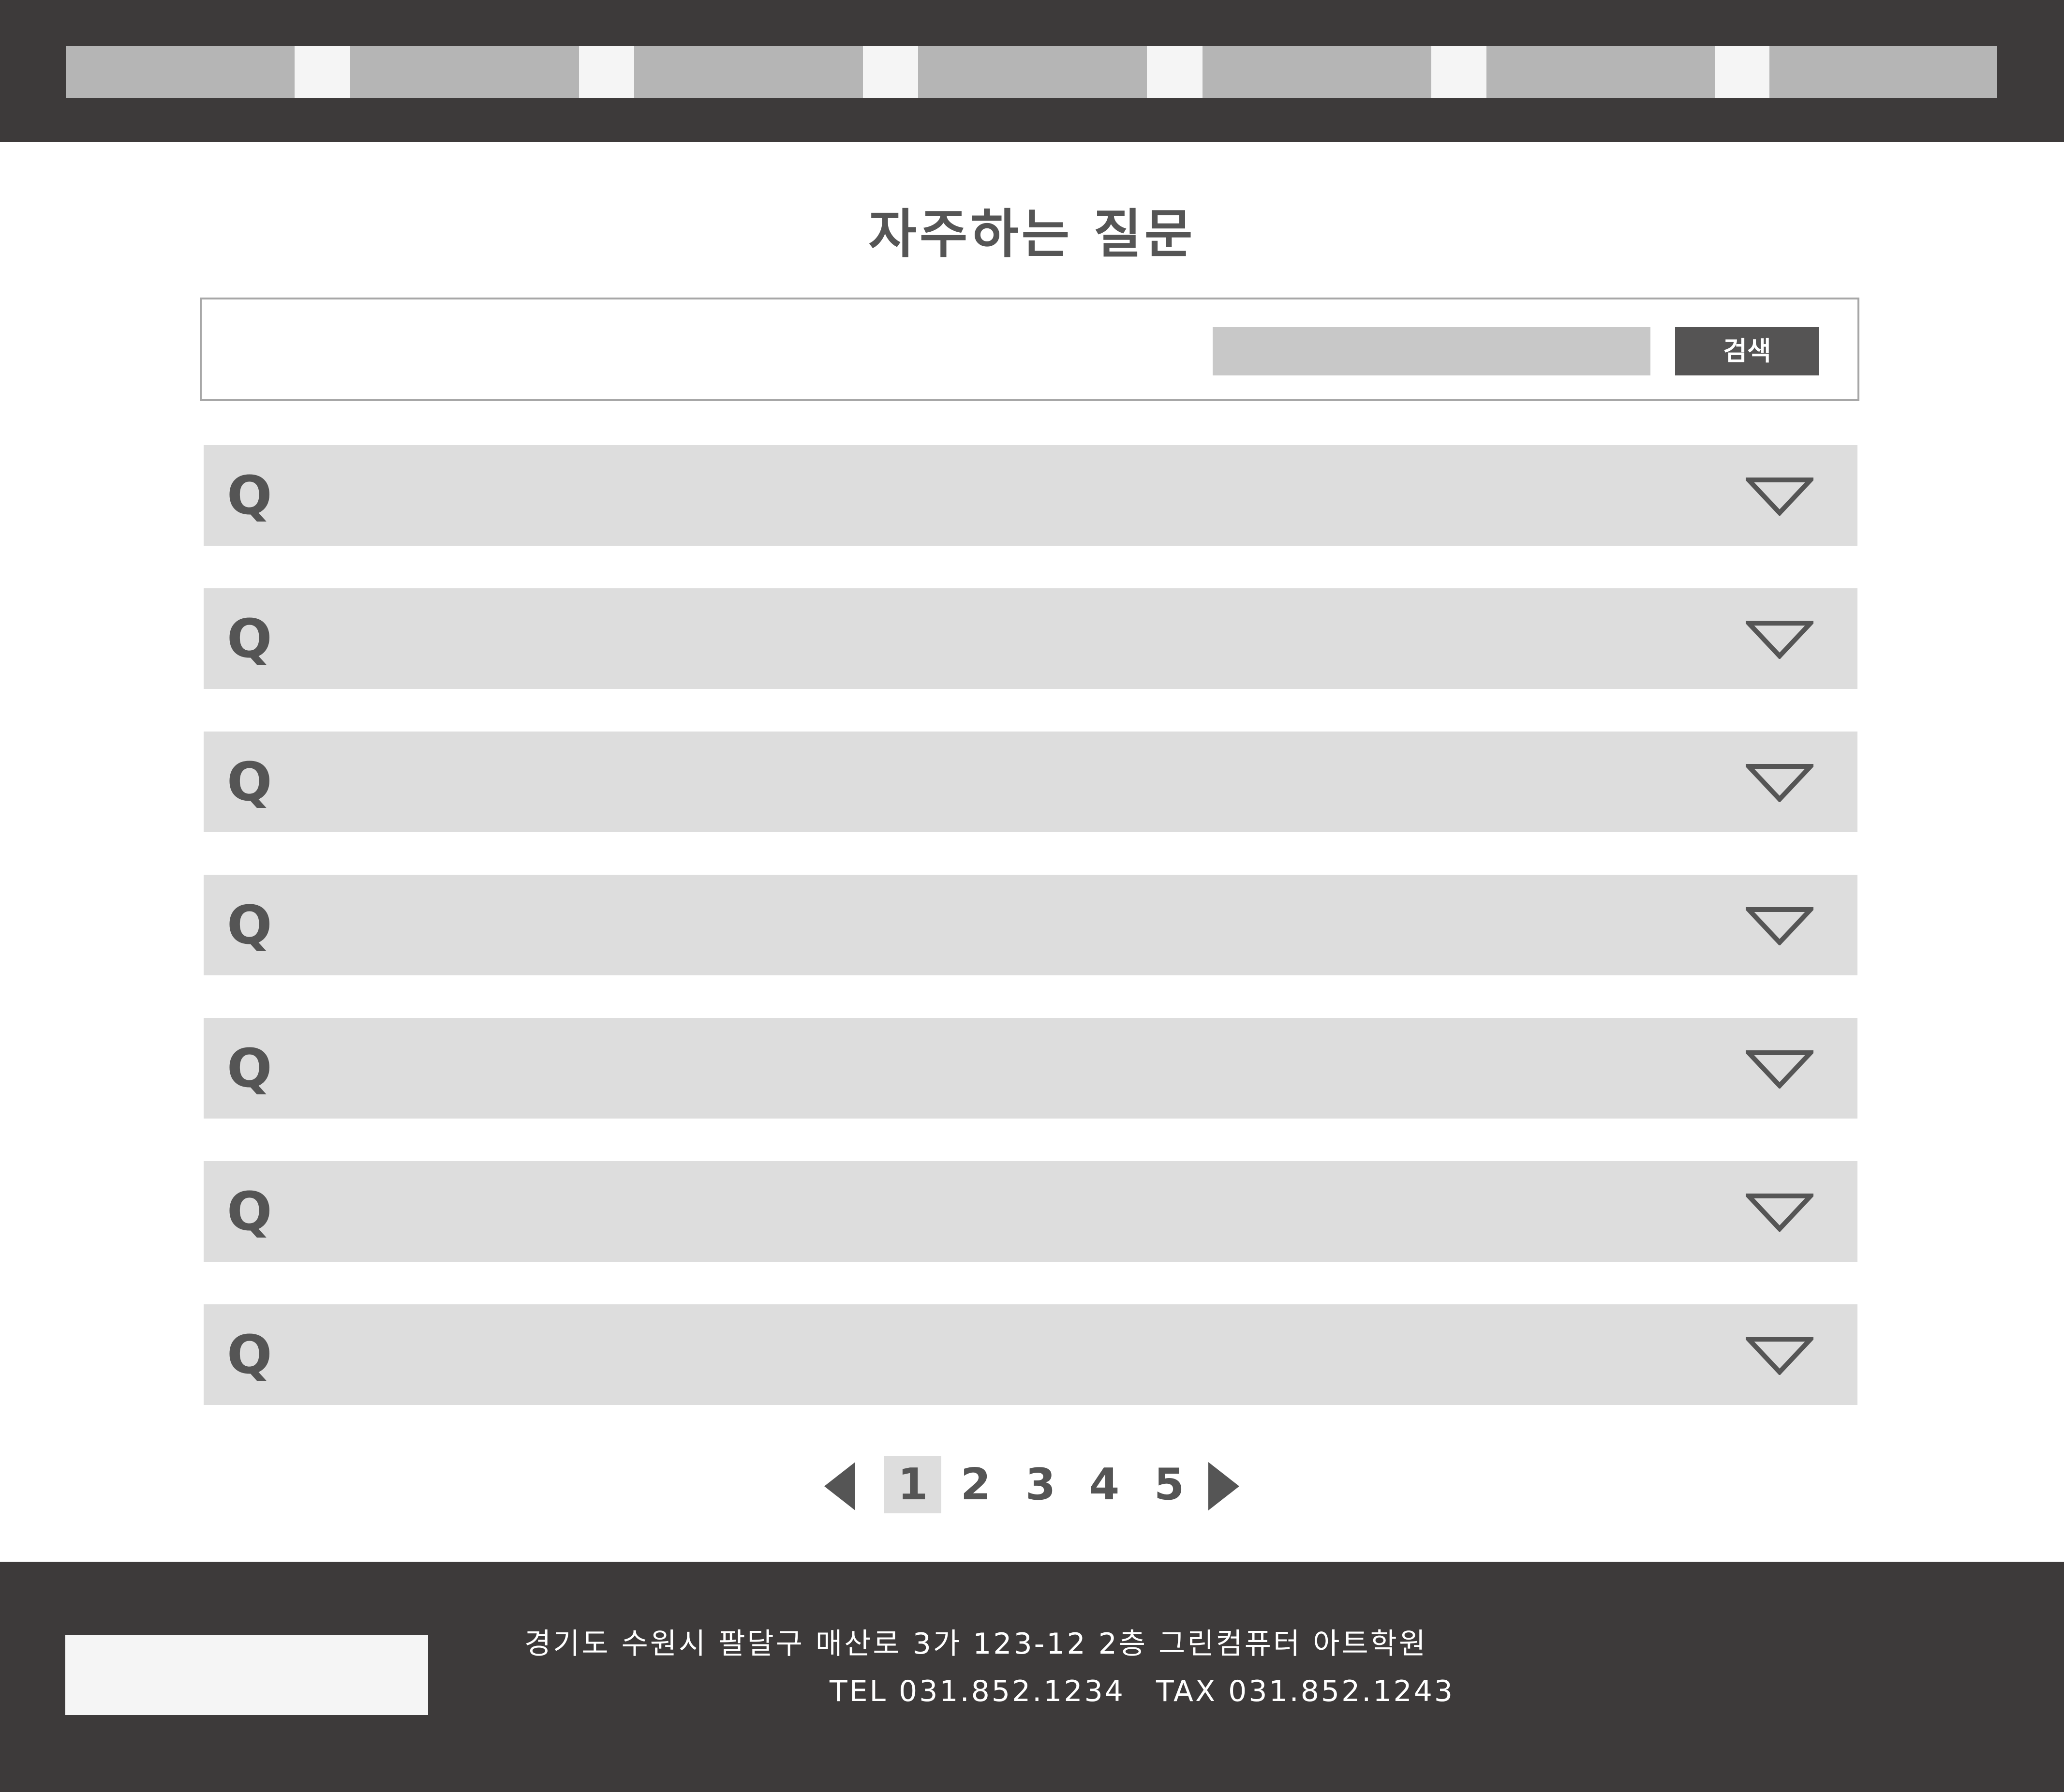 The height and width of the screenshot is (1792, 2064). I want to click on footer-address: 경기도 수원시 팔달구 매산로 3가 123-12 2층 그린컴퓨터 아트학원, so click(976, 1644).